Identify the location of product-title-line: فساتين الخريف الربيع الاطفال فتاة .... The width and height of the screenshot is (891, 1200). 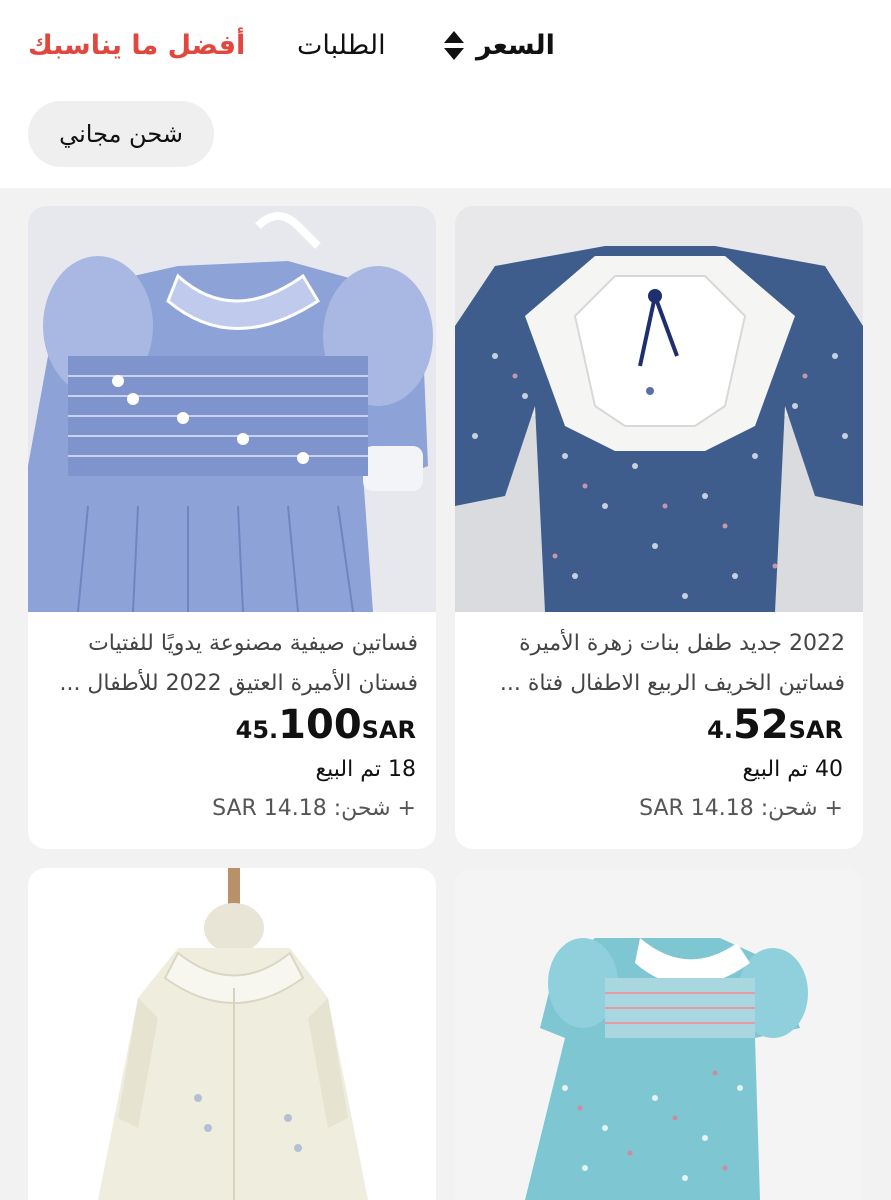
(672, 683).